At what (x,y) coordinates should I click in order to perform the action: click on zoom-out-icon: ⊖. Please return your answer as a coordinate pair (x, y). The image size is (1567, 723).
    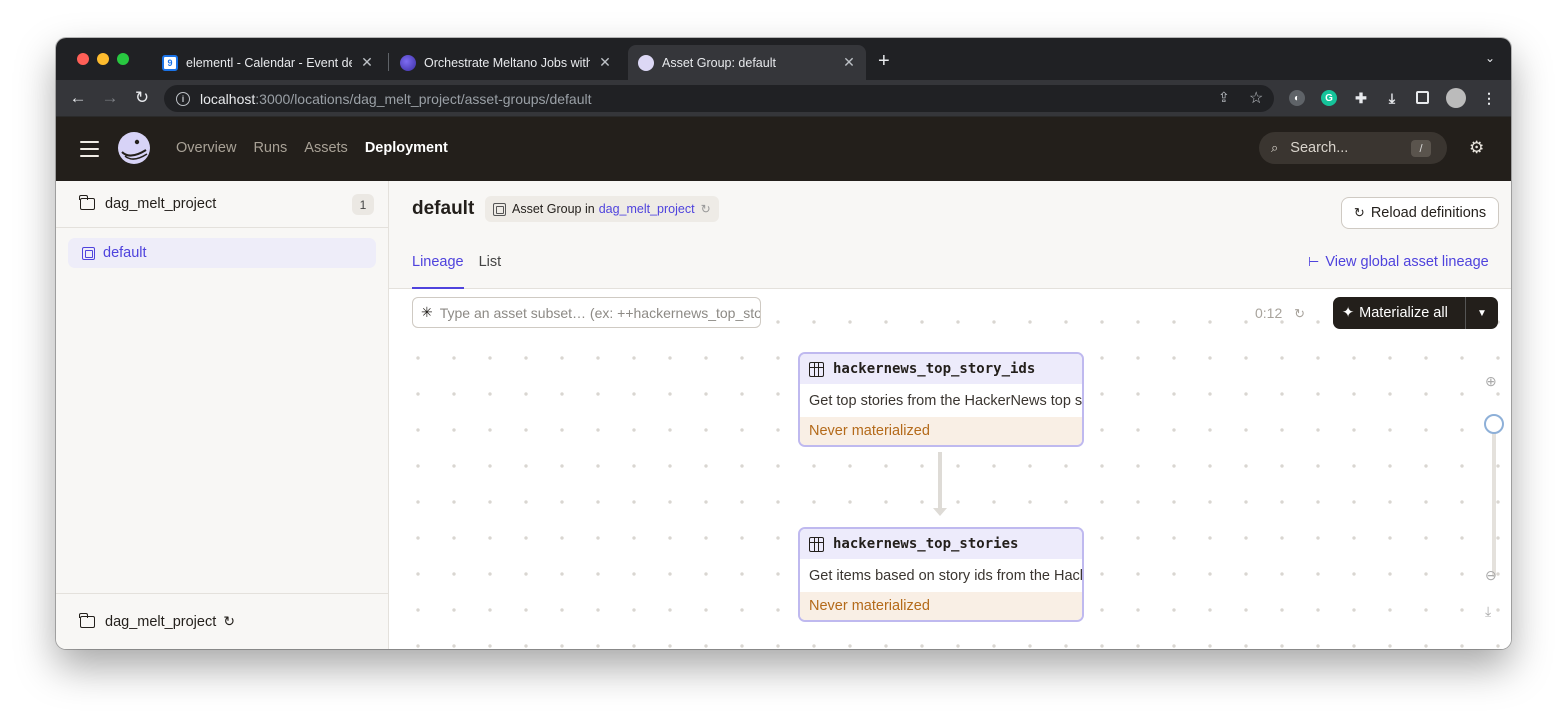
    Looking at the image, I should click on (1491, 575).